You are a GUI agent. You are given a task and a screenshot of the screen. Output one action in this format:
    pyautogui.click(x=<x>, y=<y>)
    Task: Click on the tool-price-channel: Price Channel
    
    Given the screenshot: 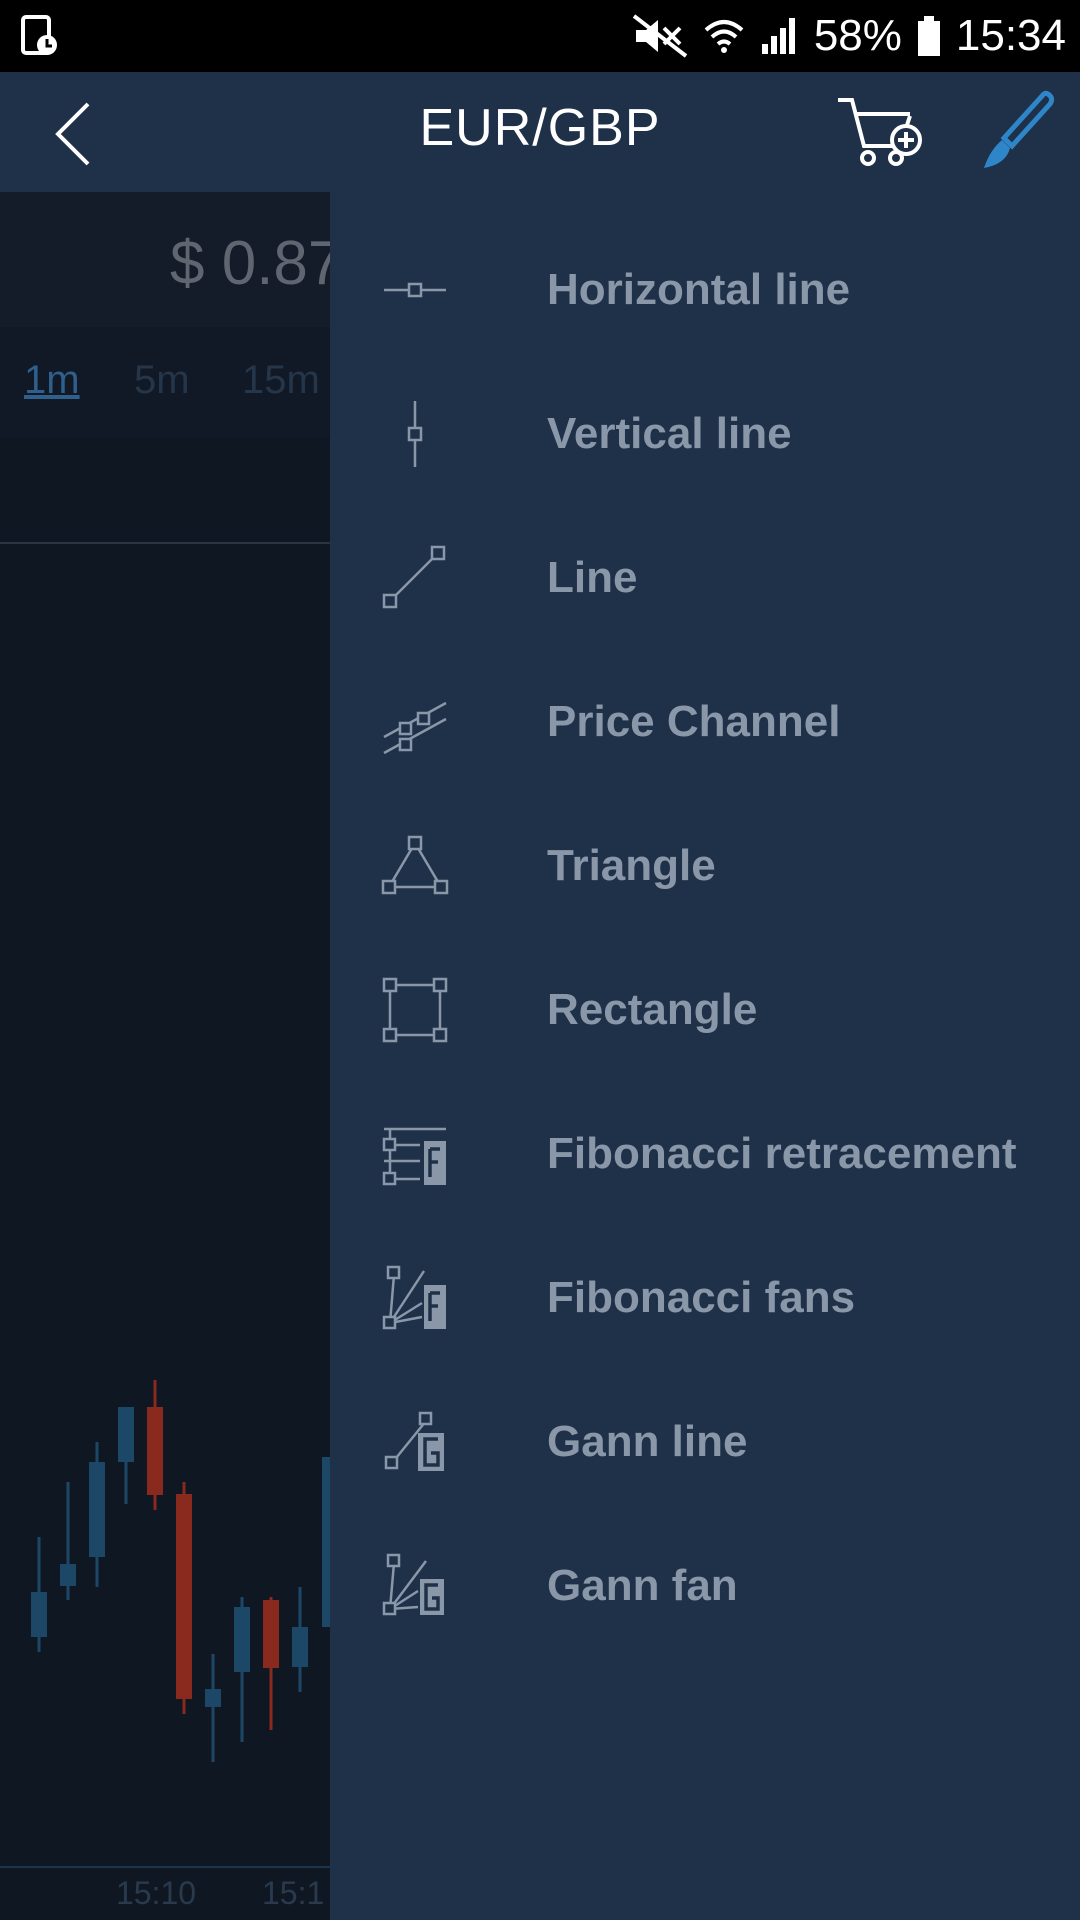 What is the action you would take?
    pyautogui.click(x=705, y=722)
    